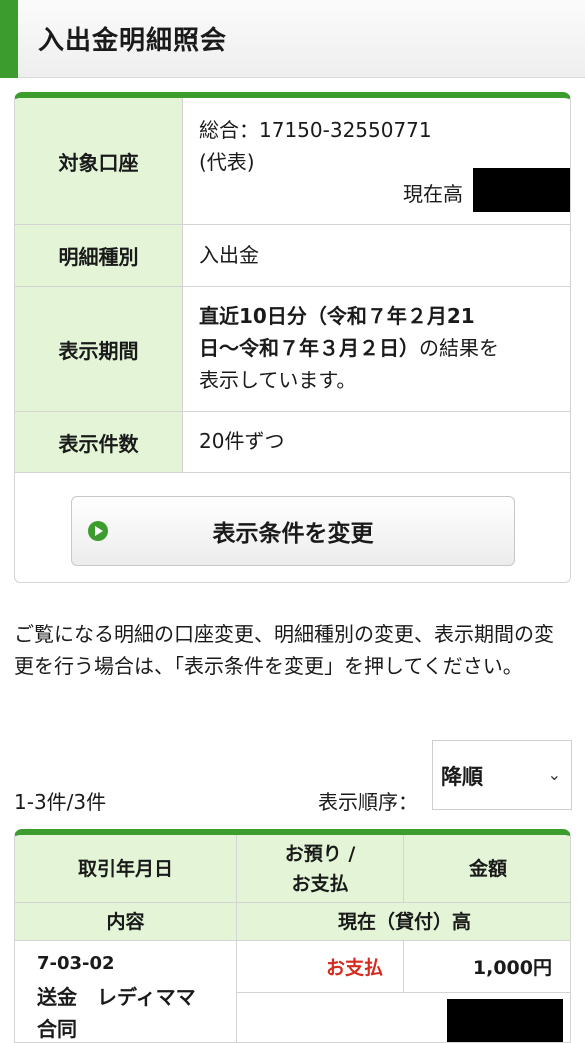 This screenshot has width=585, height=1043. What do you see at coordinates (126, 869) in the screenshot?
I see `header-date: 取引年月日` at bounding box center [126, 869].